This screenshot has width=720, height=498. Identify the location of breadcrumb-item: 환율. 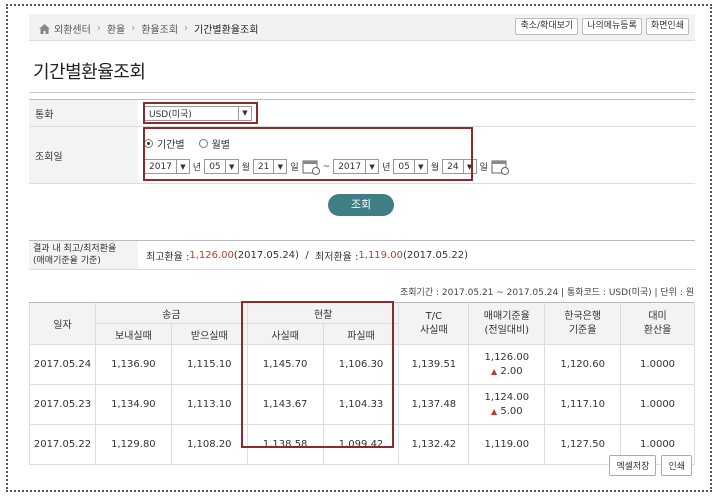
(116, 28).